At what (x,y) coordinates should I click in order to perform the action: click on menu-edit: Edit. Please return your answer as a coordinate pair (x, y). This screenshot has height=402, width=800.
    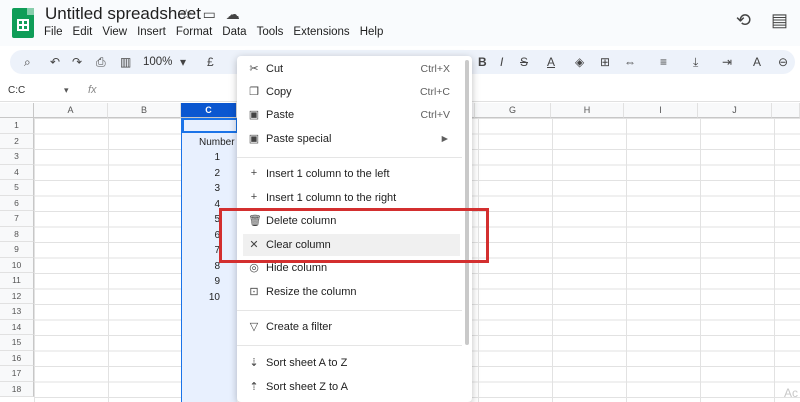
    Looking at the image, I should click on (83, 32).